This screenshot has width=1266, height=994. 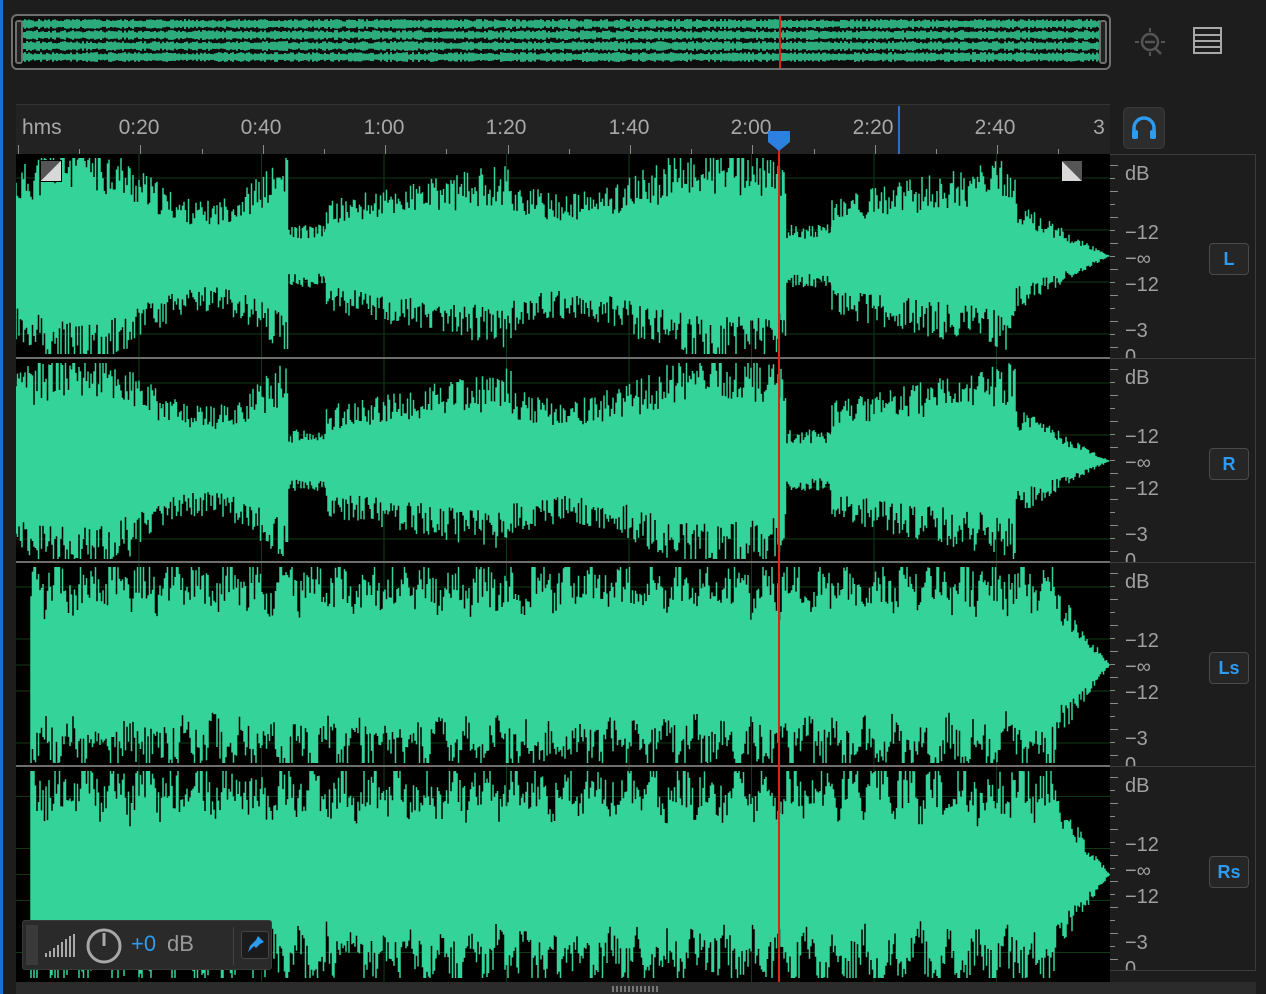 I want to click on scroll-grip, so click(x=635, y=989).